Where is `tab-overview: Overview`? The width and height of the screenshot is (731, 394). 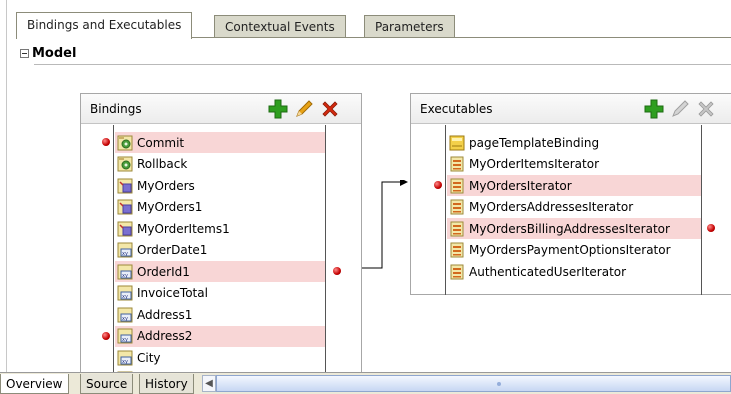
tab-overview: Overview is located at coordinates (34, 384).